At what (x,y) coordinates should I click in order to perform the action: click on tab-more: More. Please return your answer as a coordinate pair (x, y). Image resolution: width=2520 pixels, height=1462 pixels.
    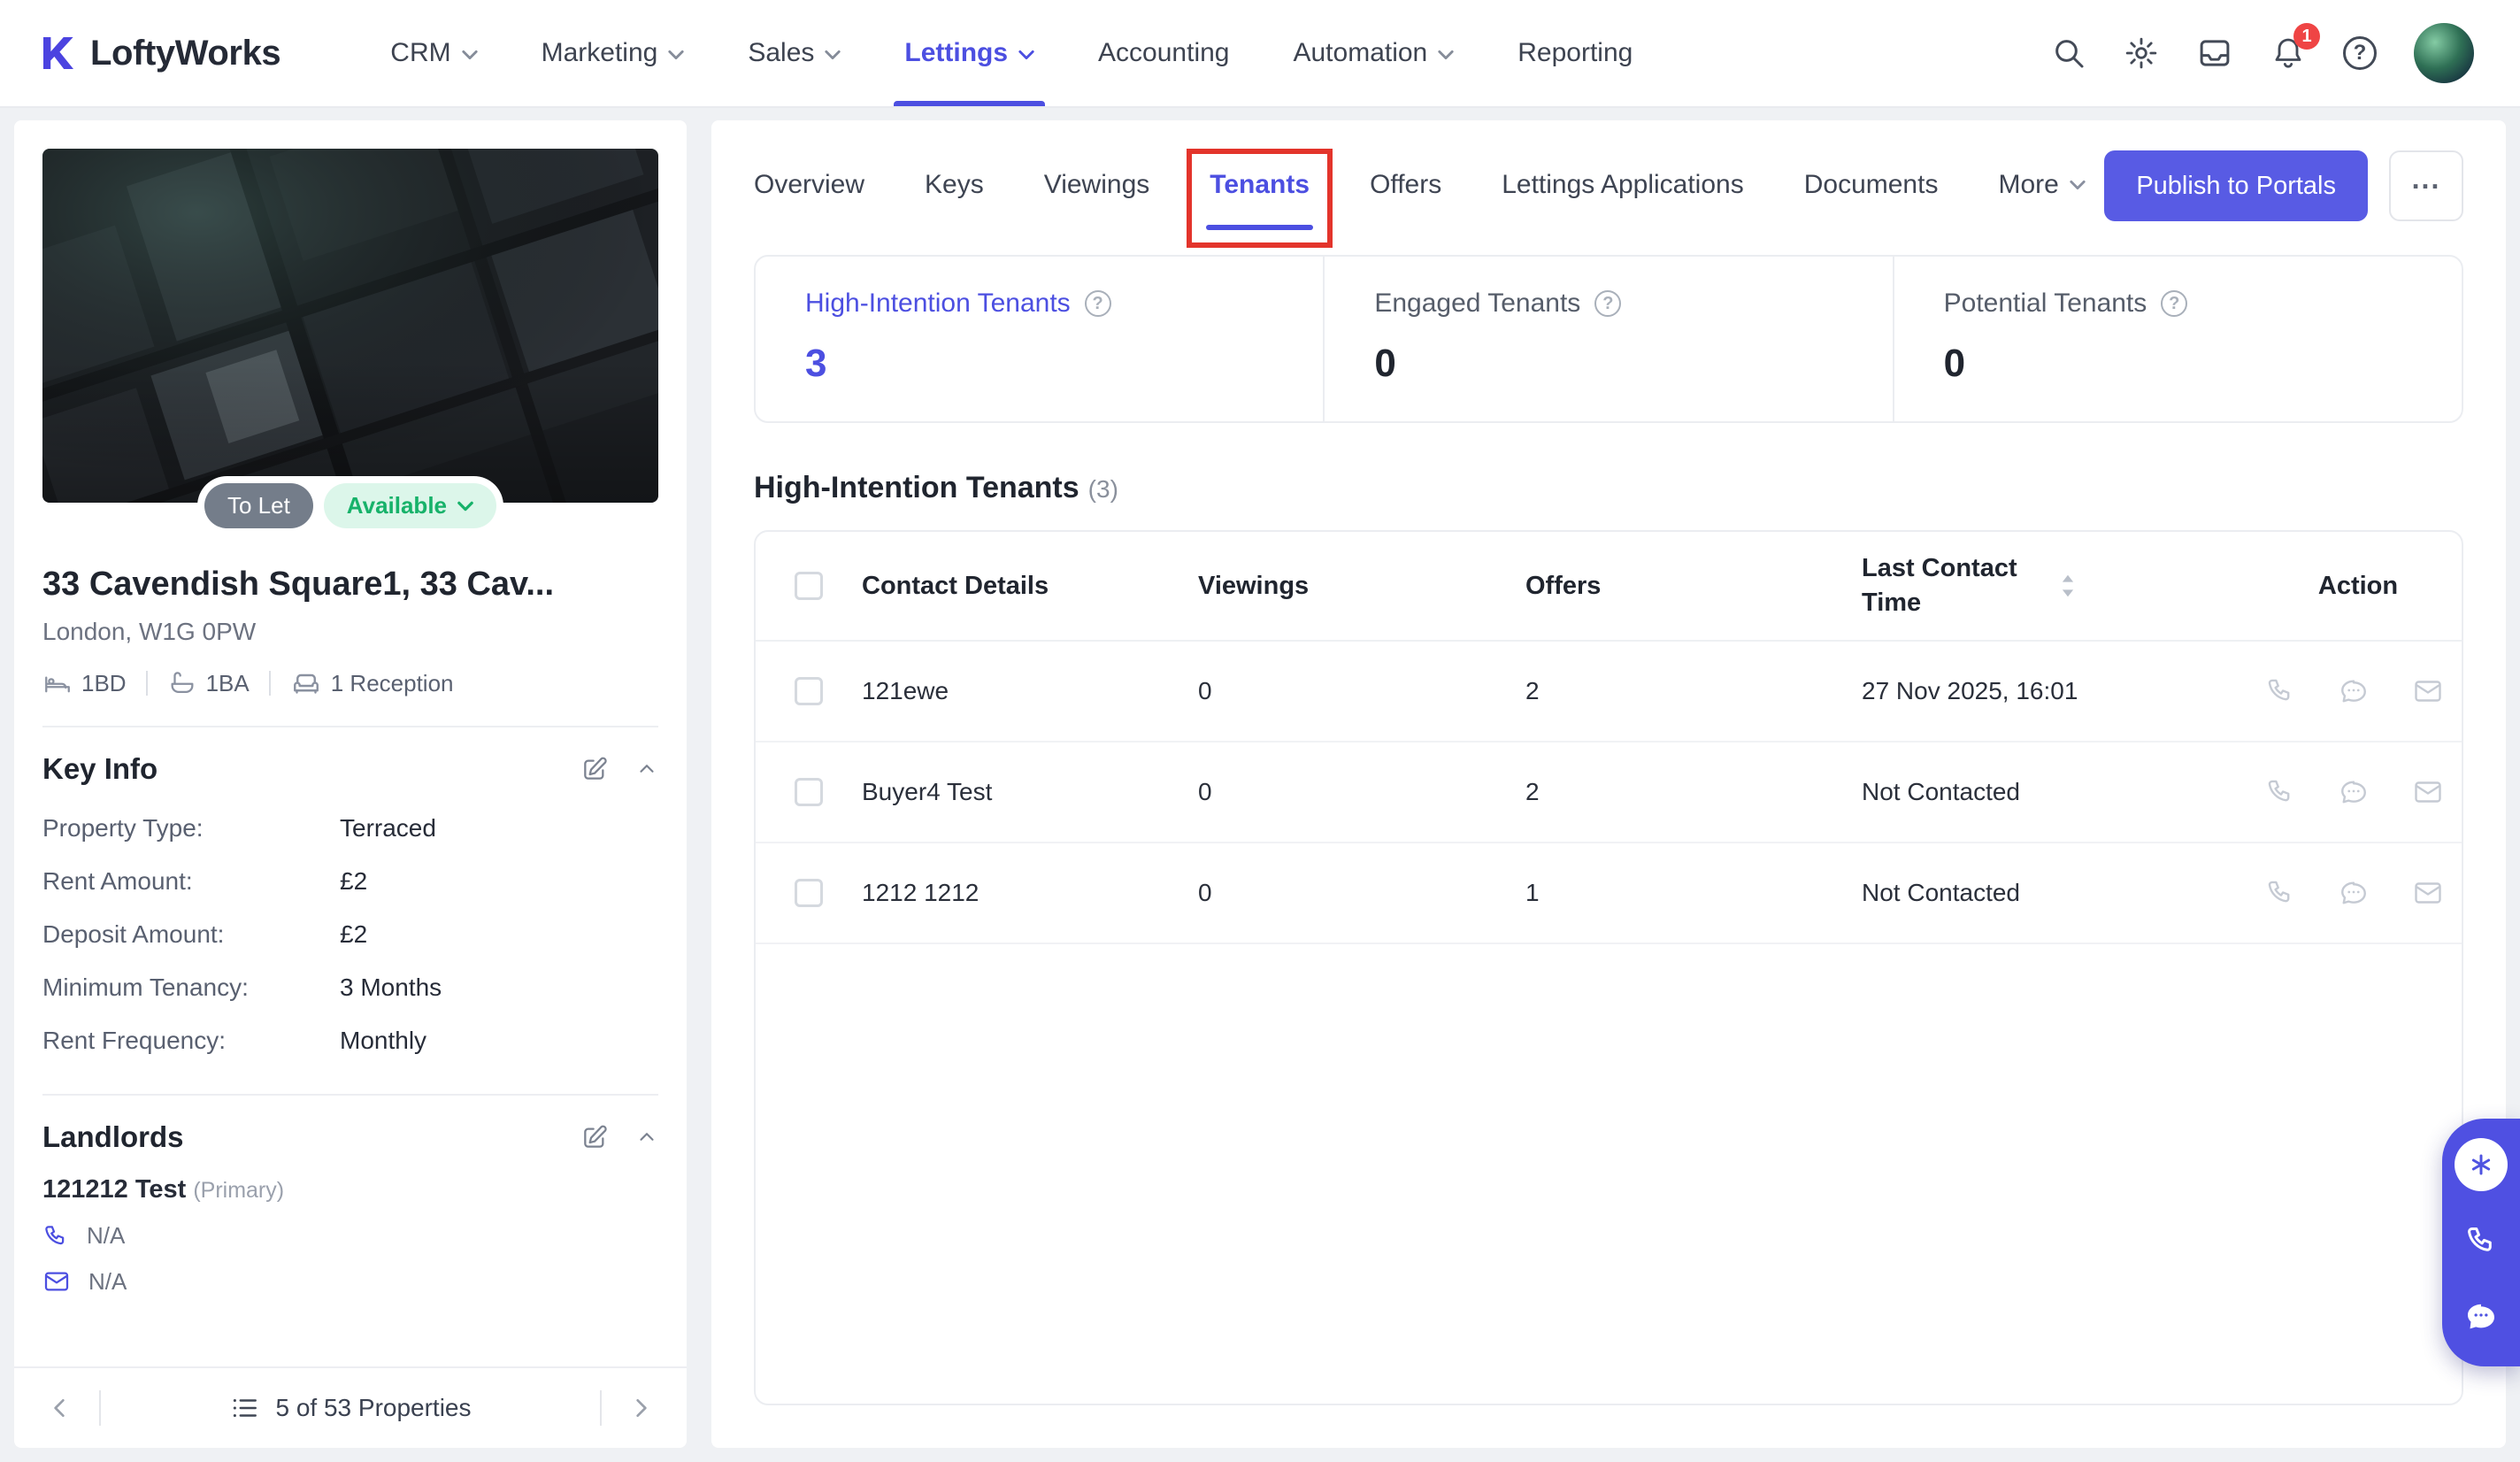
    Looking at the image, I should click on (2042, 186).